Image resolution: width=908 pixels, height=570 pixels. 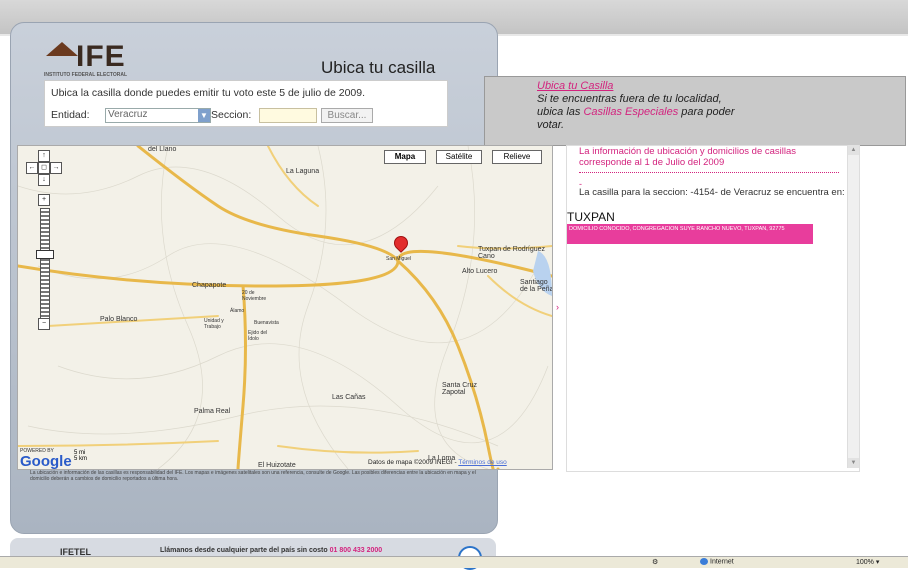 What do you see at coordinates (591, 217) in the screenshot?
I see `results-city: TUXPAN` at bounding box center [591, 217].